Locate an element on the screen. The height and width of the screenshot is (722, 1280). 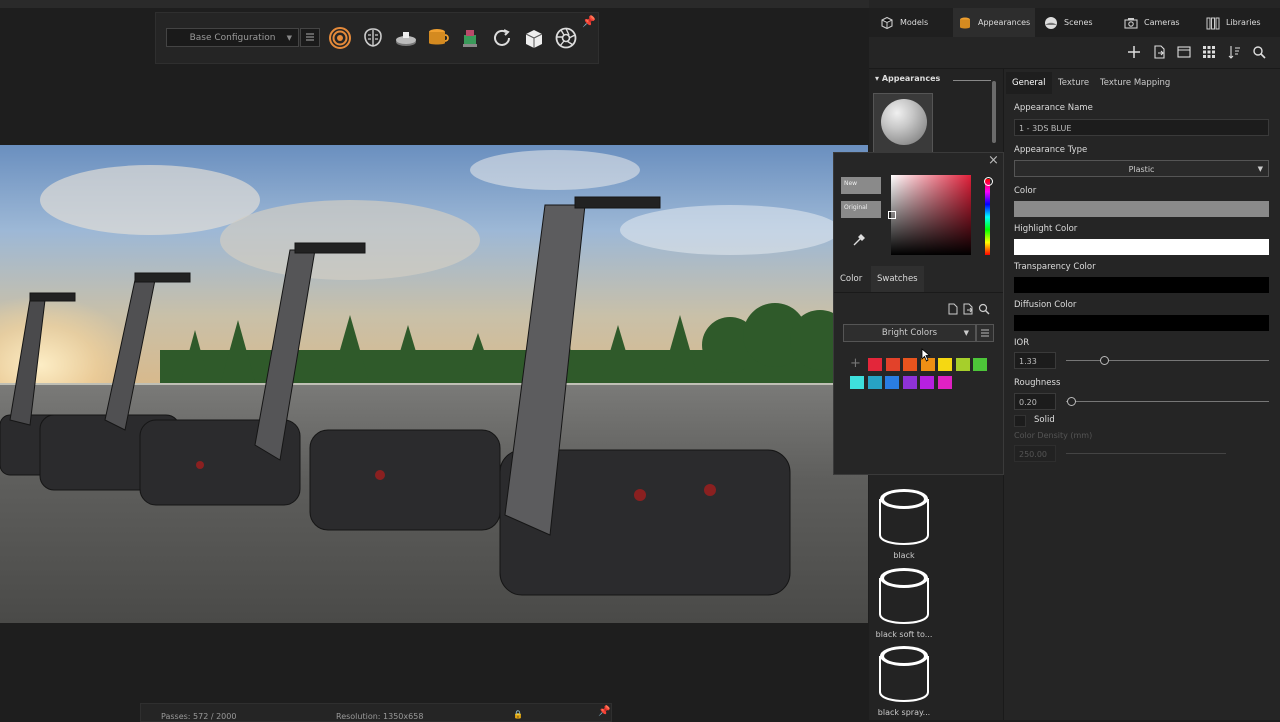
tab-appearances: Appearances is located at coordinates (994, 22).